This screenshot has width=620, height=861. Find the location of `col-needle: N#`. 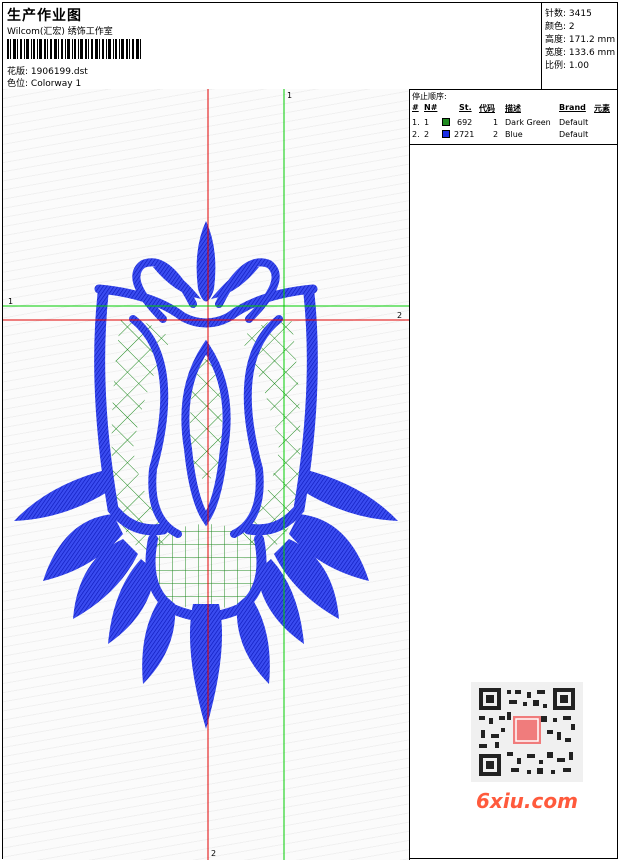

col-needle: N# is located at coordinates (431, 107).